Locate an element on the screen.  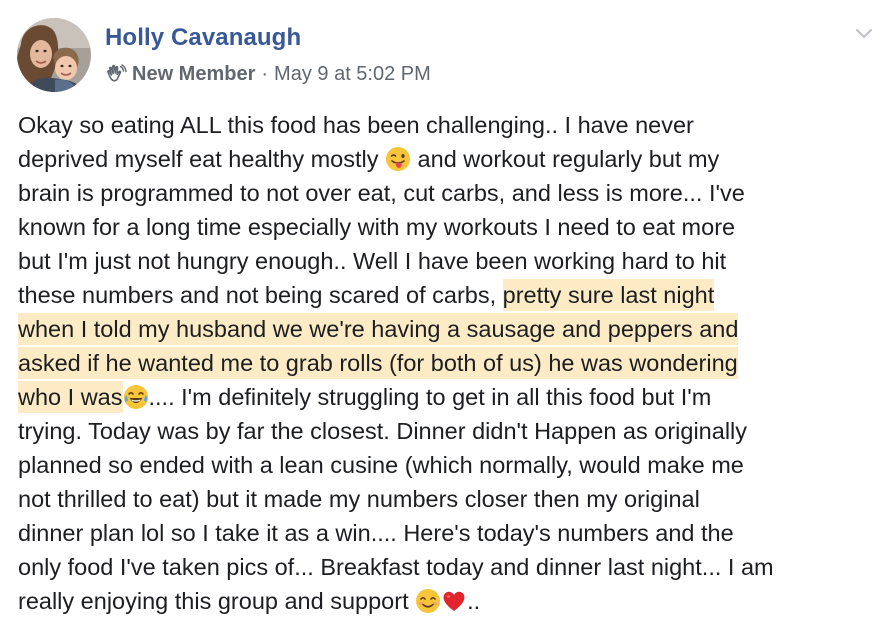
red-heart-emoji is located at coordinates (454, 601).